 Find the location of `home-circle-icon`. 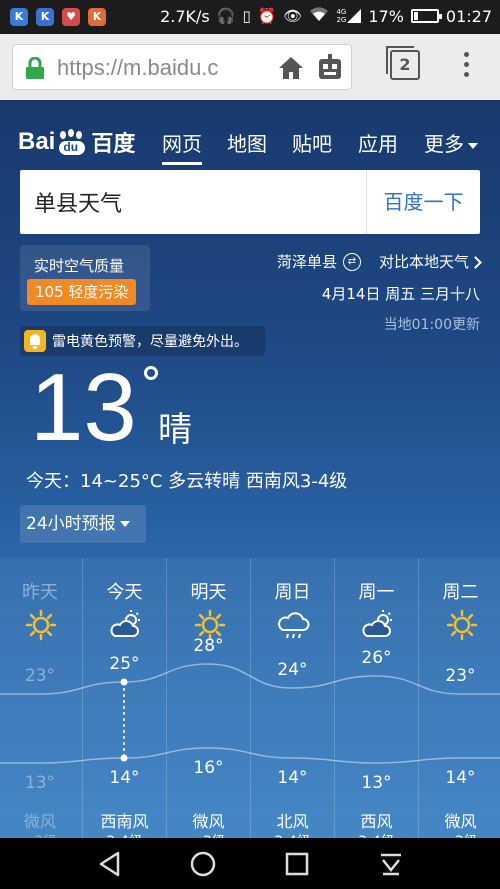

home-circle-icon is located at coordinates (203, 864).